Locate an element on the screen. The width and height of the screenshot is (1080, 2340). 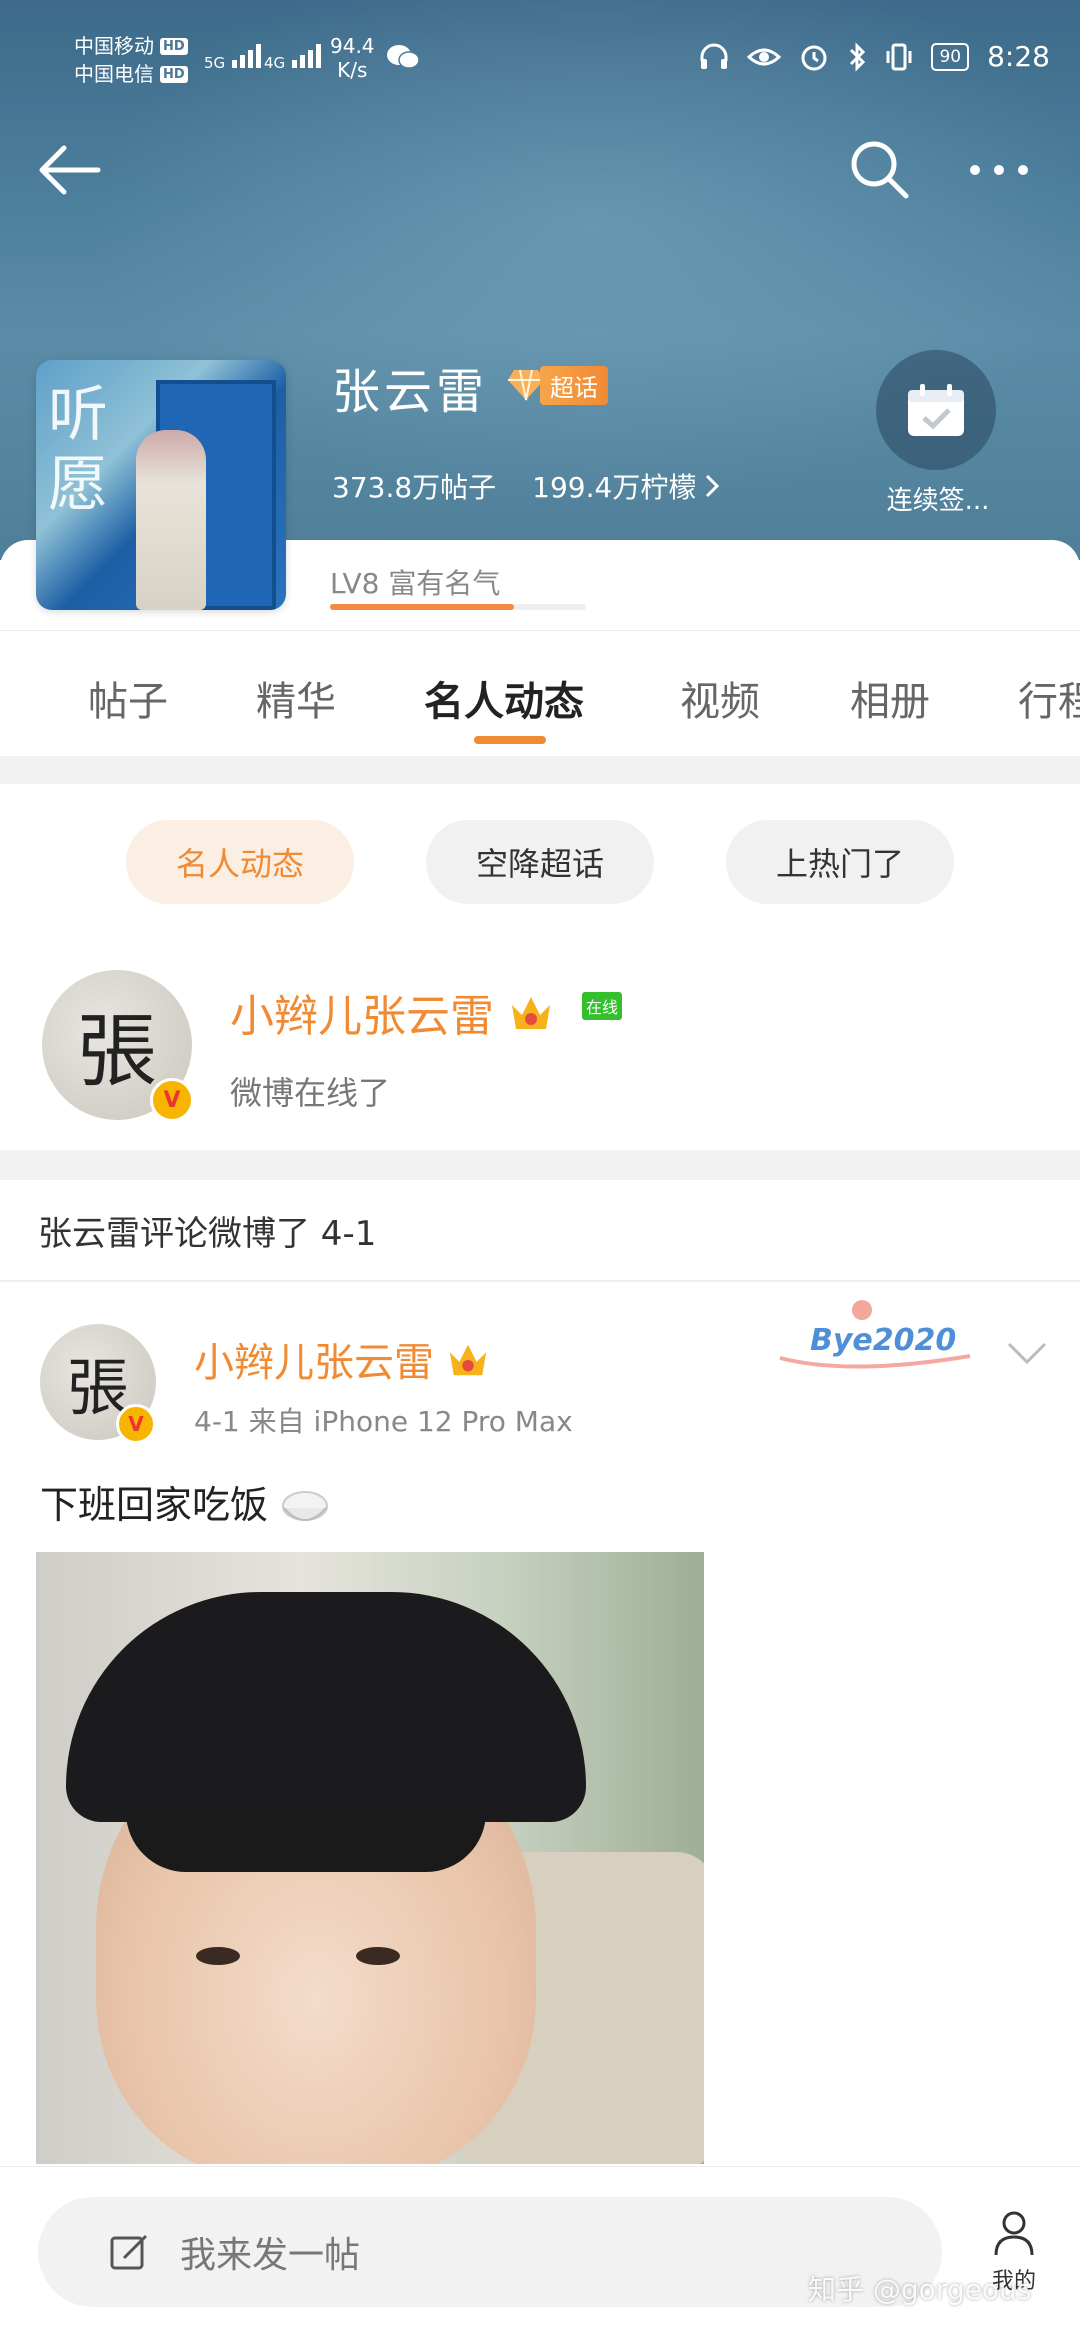
sticker-text: Bye2020 is located at coordinates (883, 1340).